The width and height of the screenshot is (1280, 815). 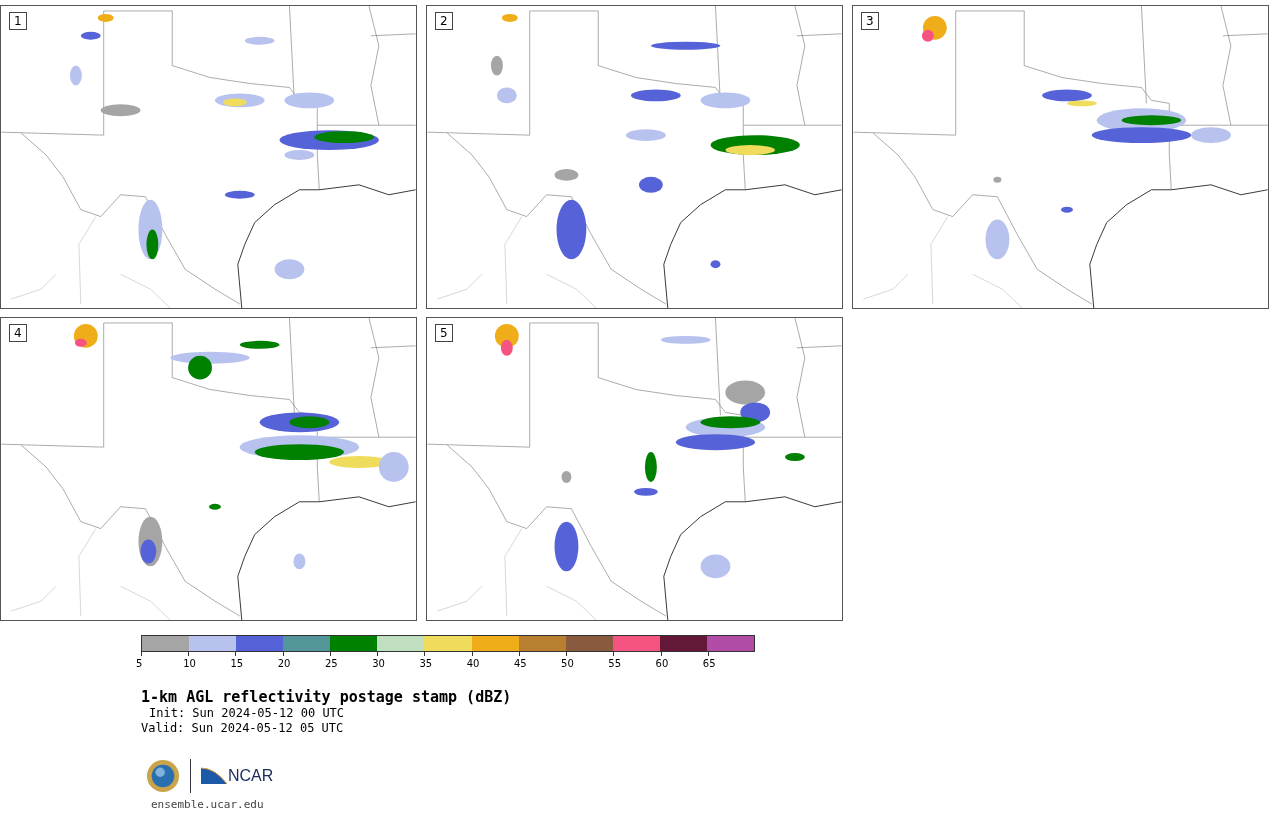 What do you see at coordinates (567, 663) in the screenshot?
I see `scale-tick-label: 50` at bounding box center [567, 663].